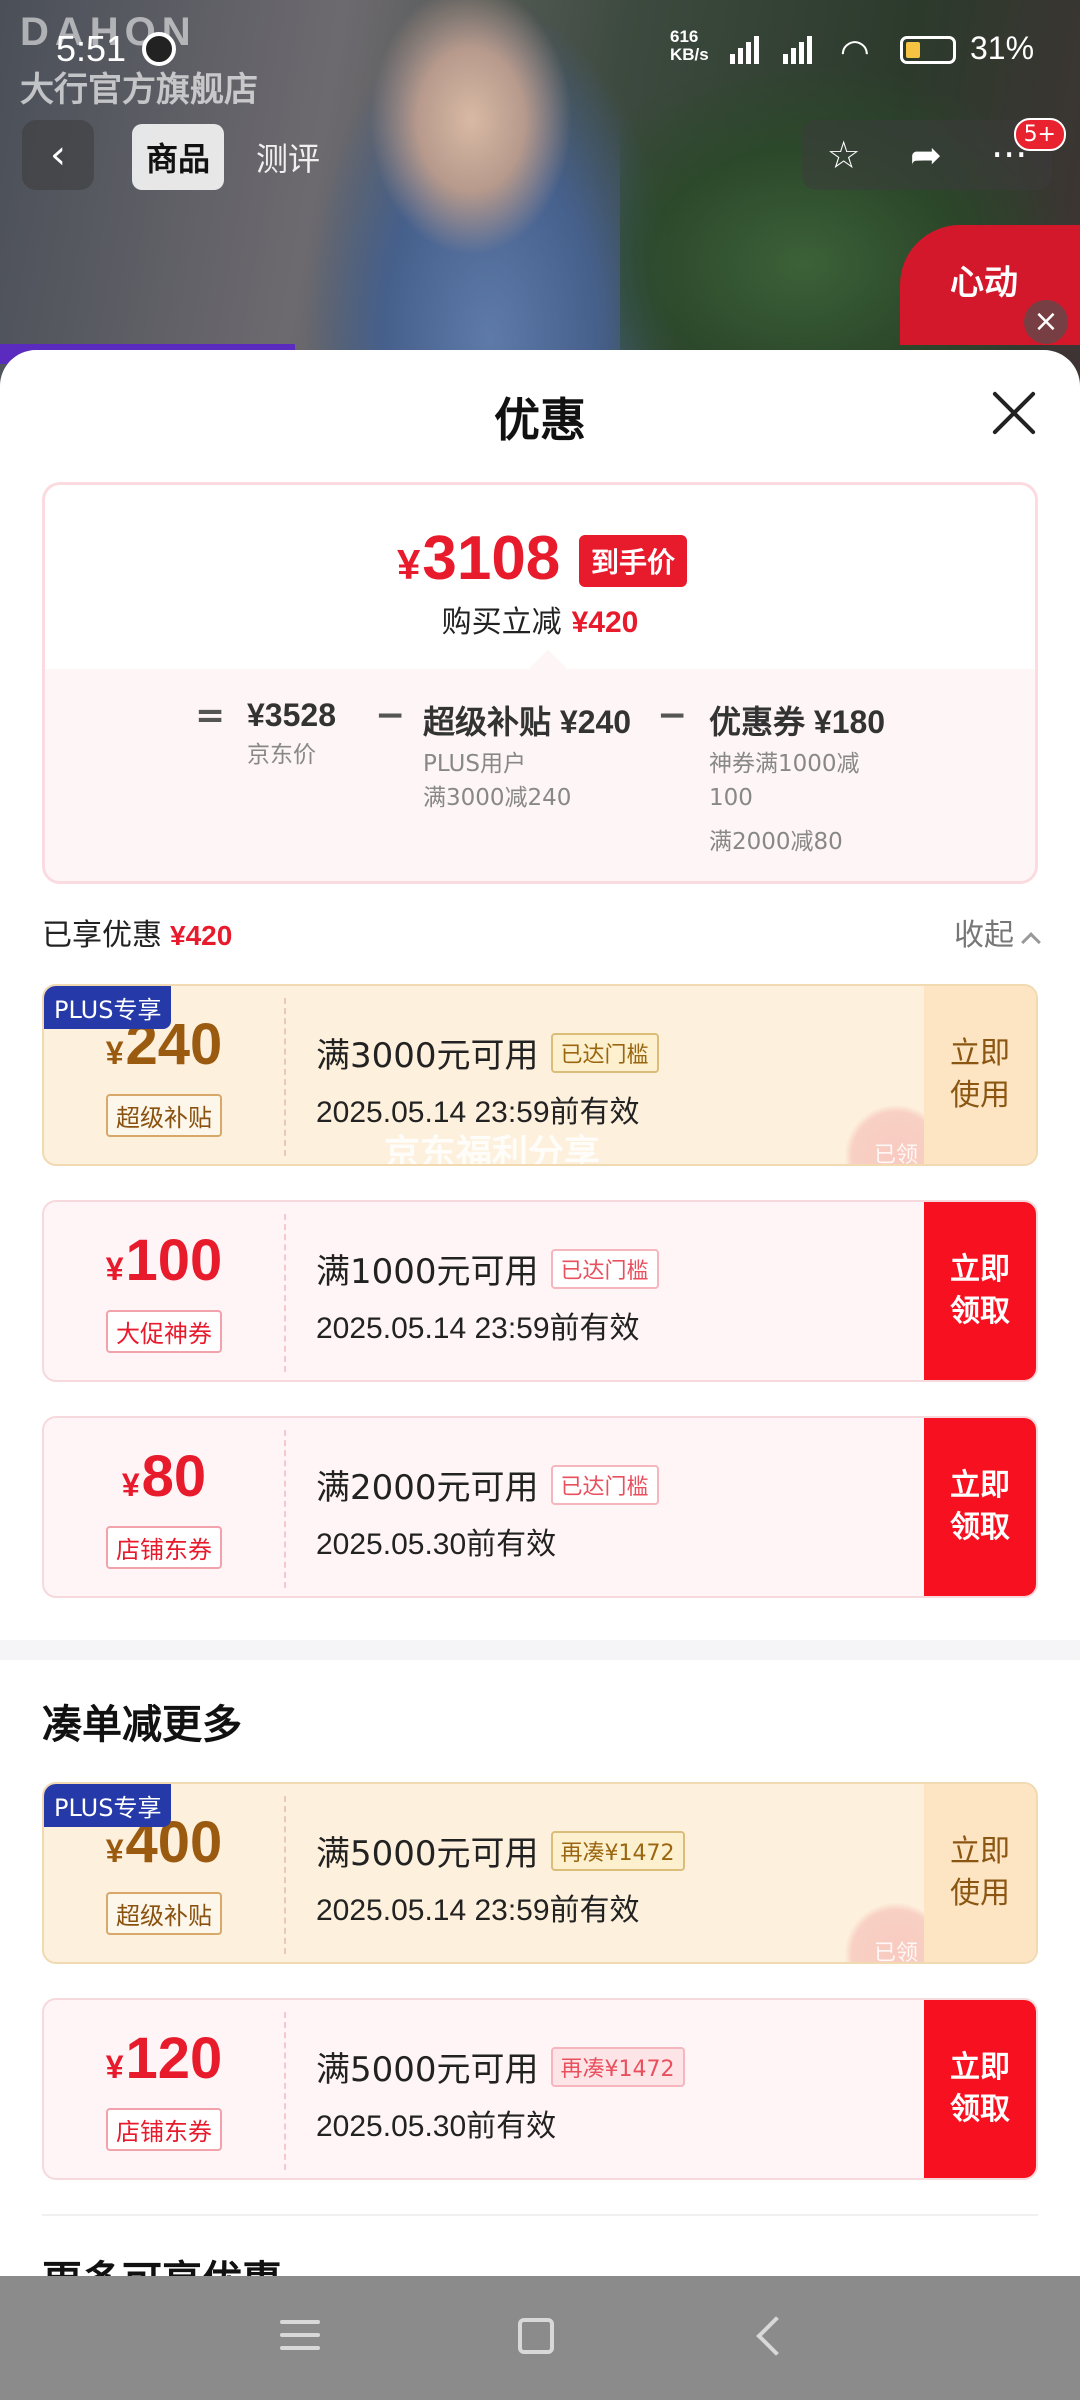 This screenshot has width=1080, height=2400. Describe the element at coordinates (491, 558) in the screenshot. I see `final-price-value: 3108` at that location.